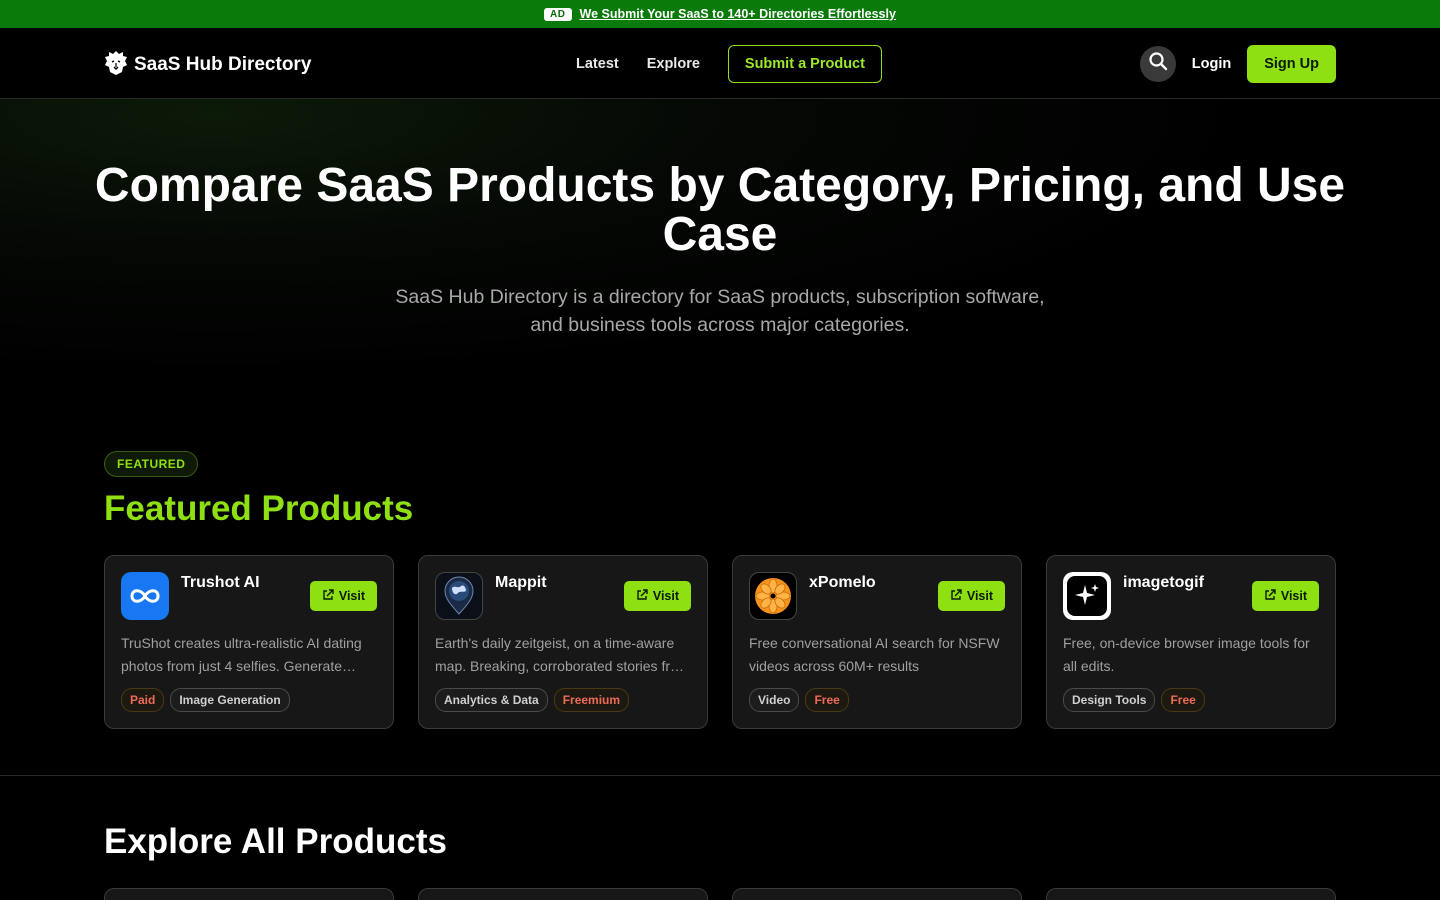  I want to click on product-tags: Paid Image Generation, so click(205, 700).